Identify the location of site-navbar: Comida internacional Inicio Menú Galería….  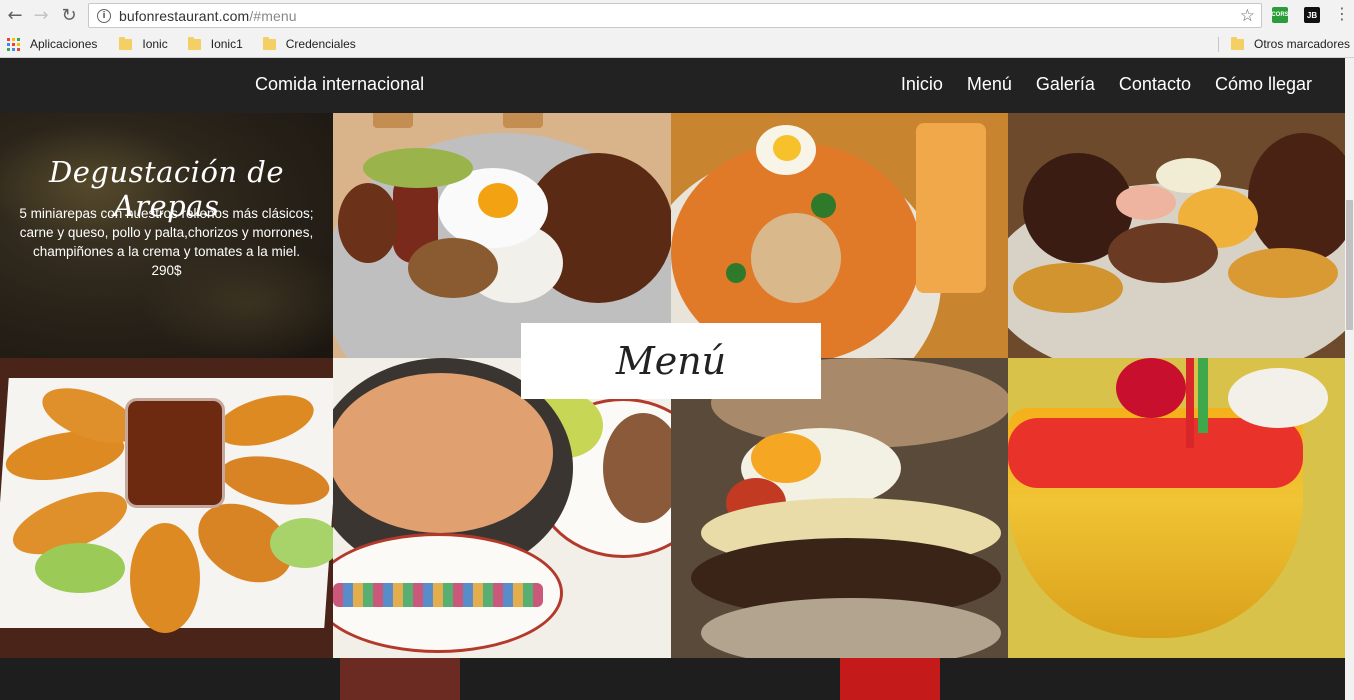
(672, 85).